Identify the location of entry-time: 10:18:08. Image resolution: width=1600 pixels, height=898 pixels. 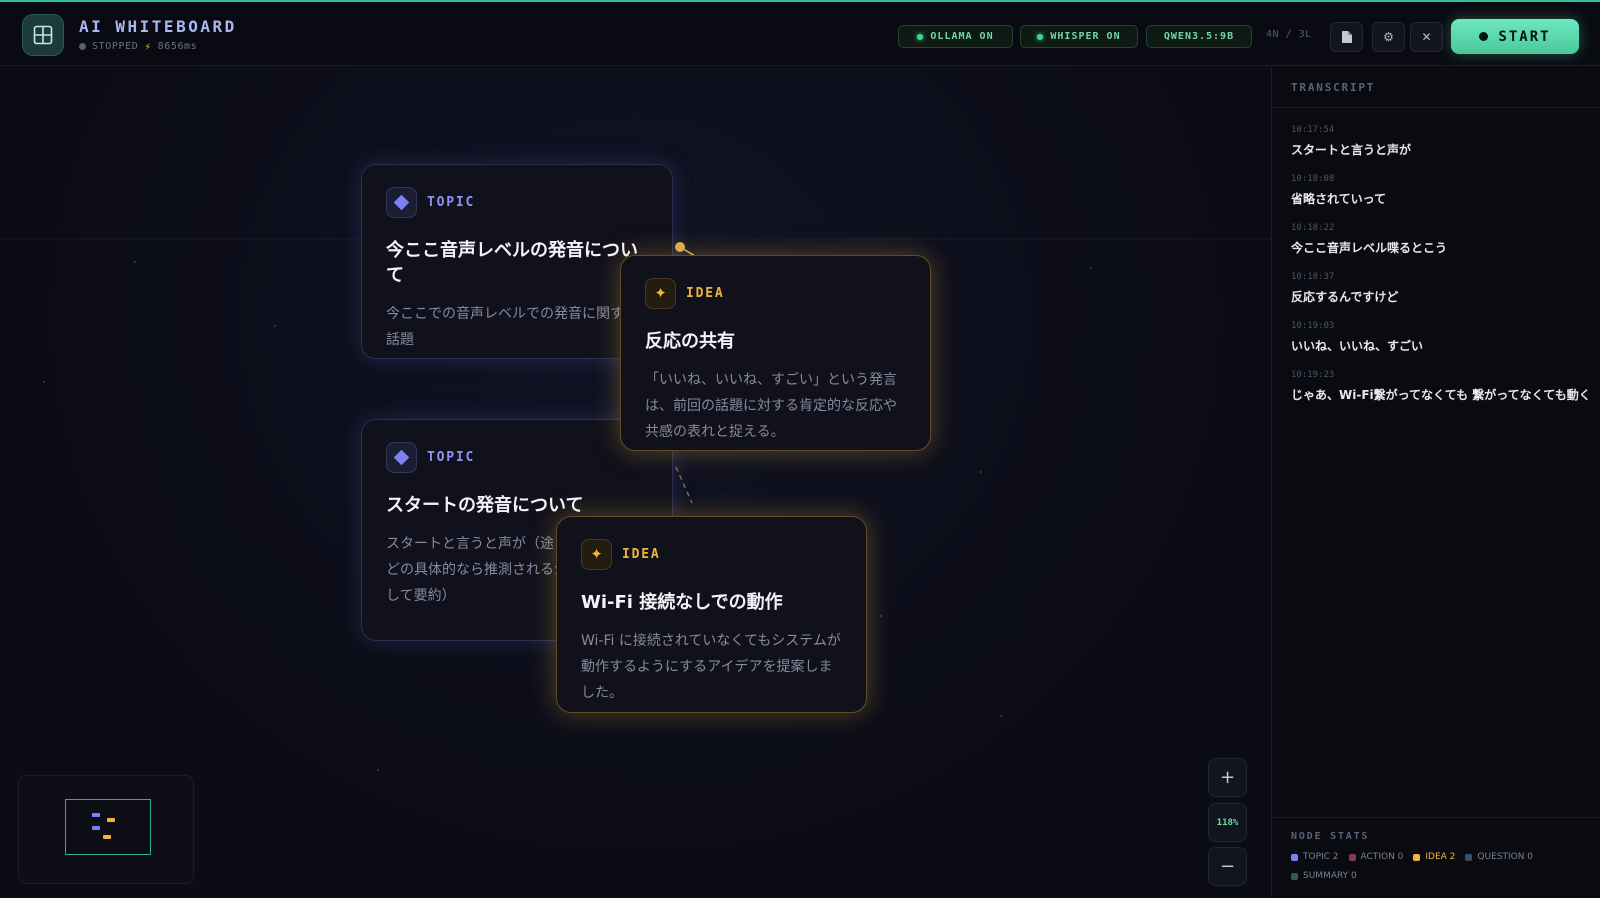
(1313, 179).